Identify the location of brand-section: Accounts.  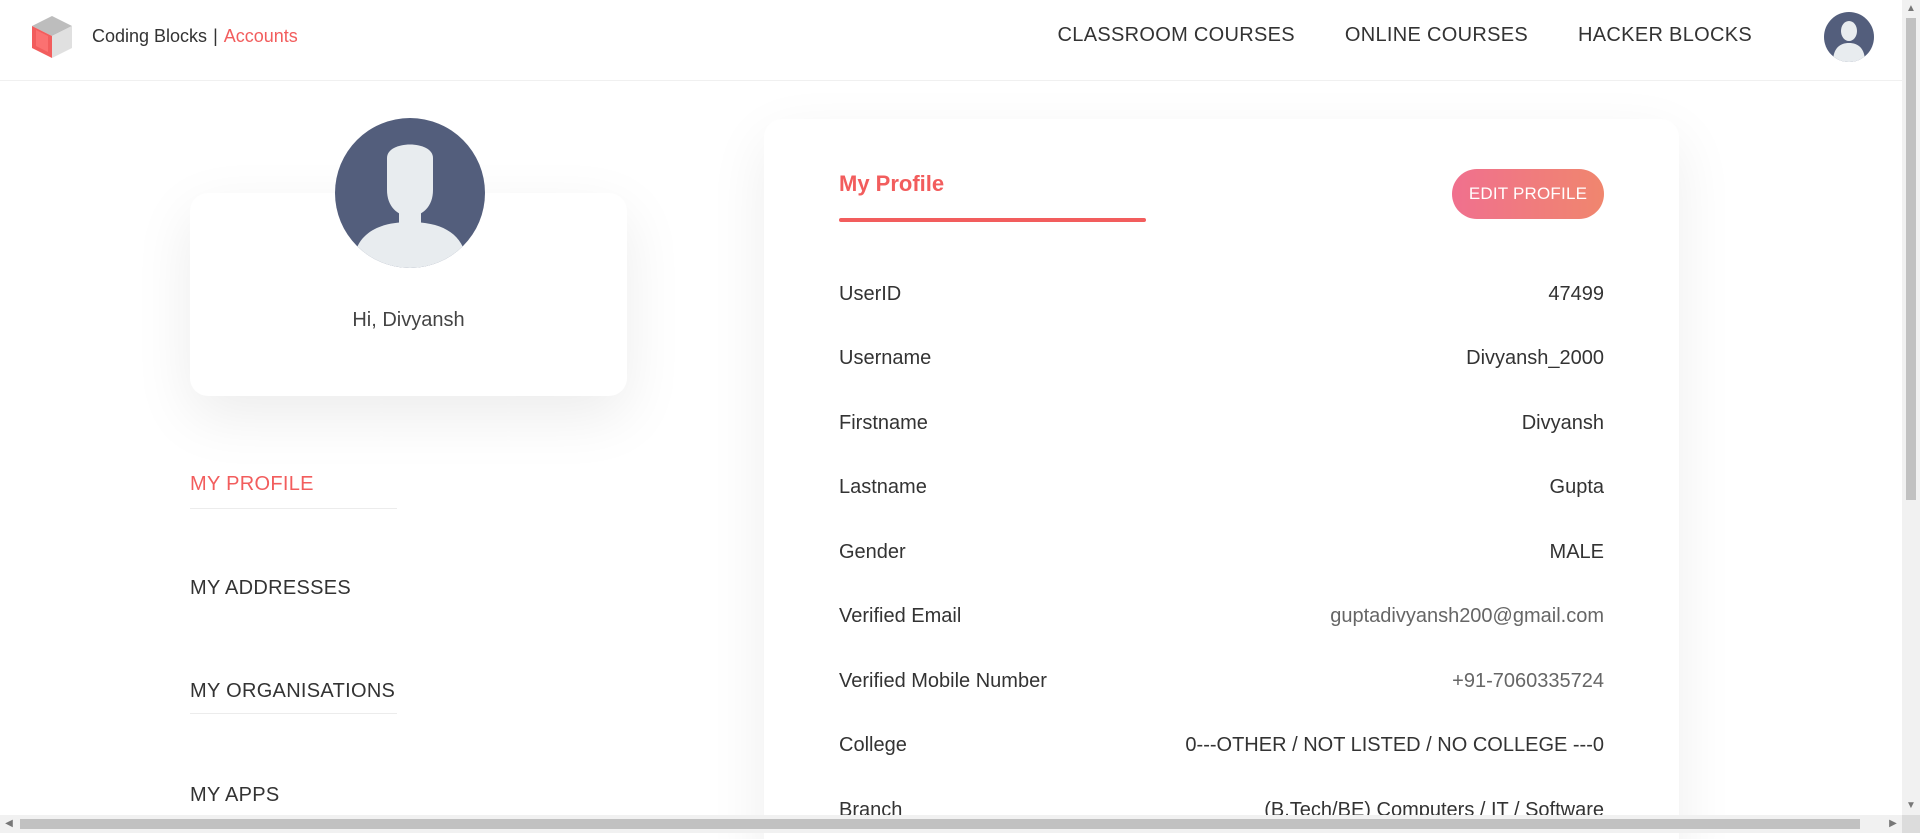
(260, 35).